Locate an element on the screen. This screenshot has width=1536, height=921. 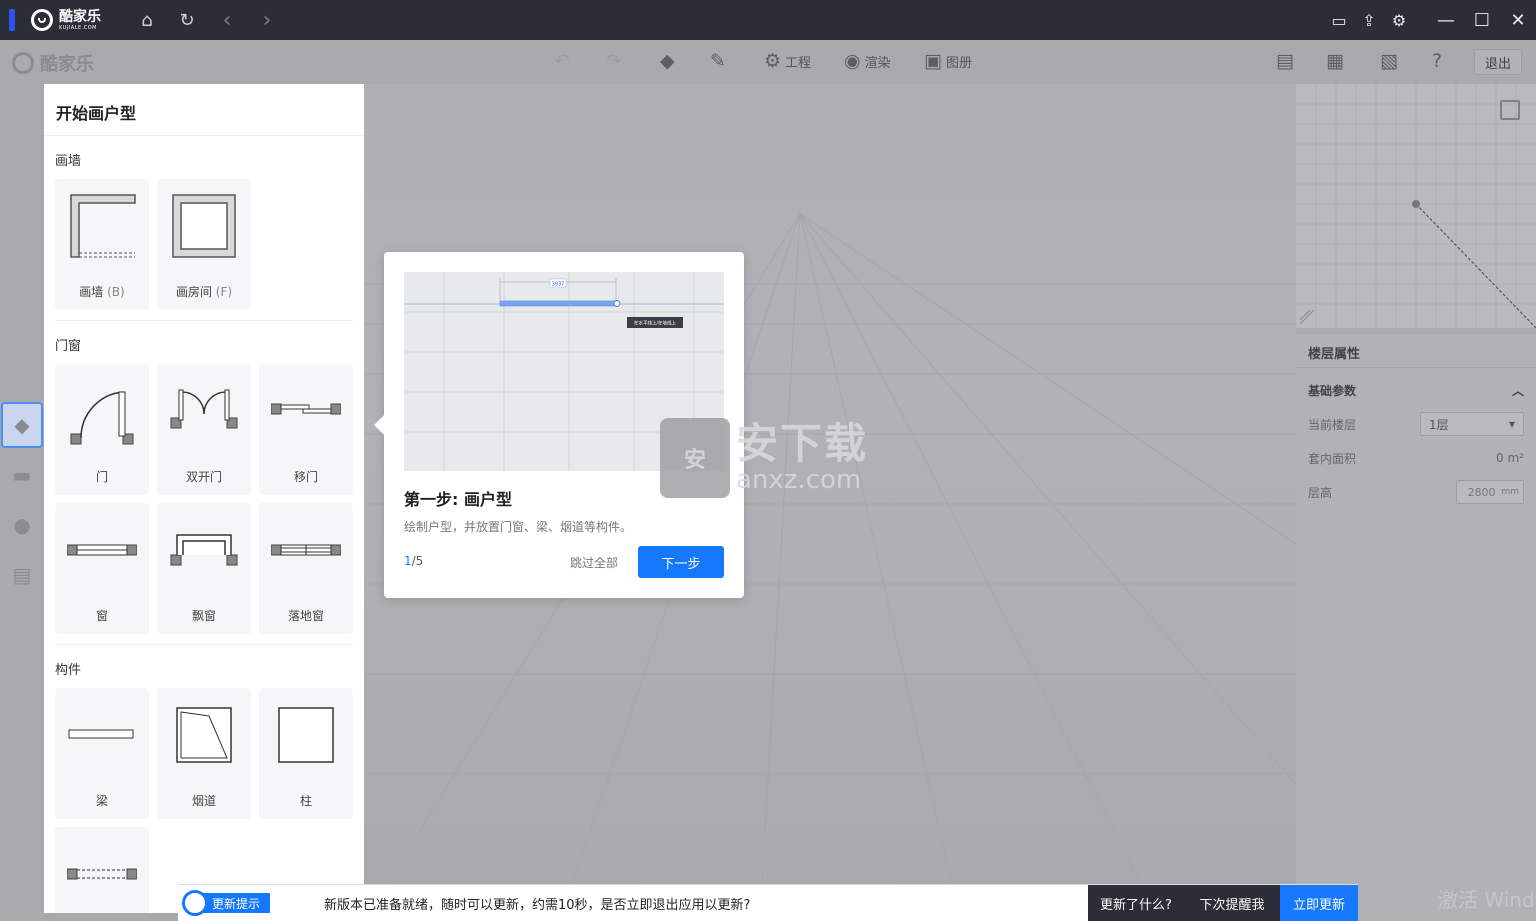
window-icon is located at coordinates (102, 550).